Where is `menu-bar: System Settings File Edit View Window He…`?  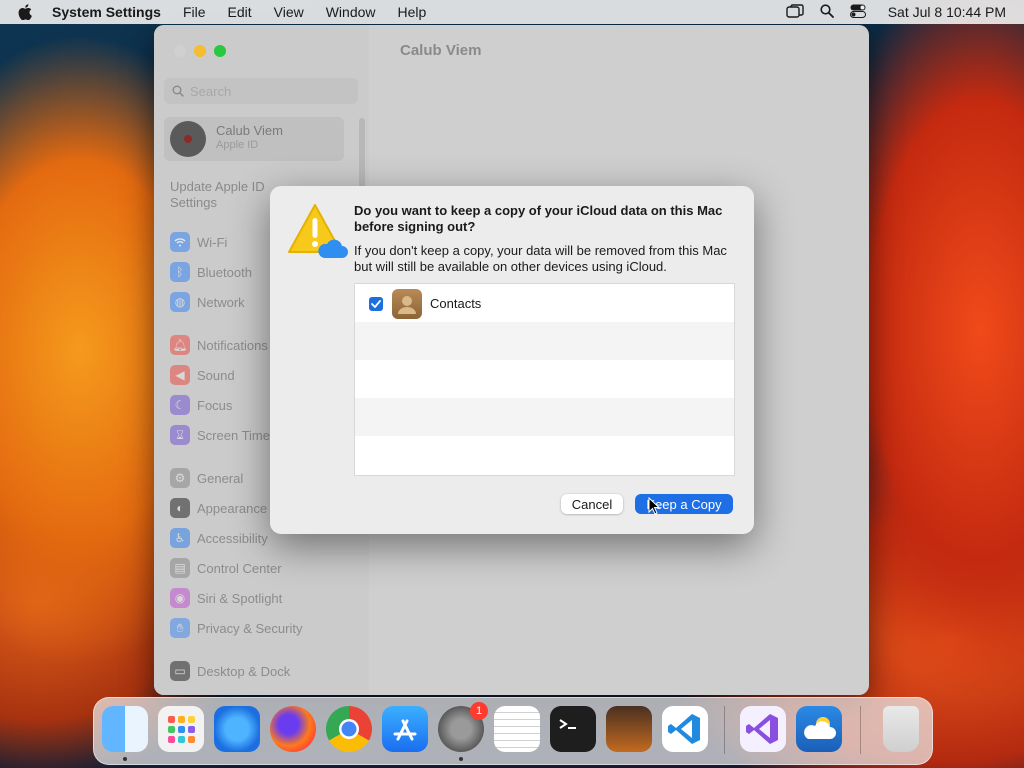 menu-bar: System Settings File Edit View Window He… is located at coordinates (512, 12).